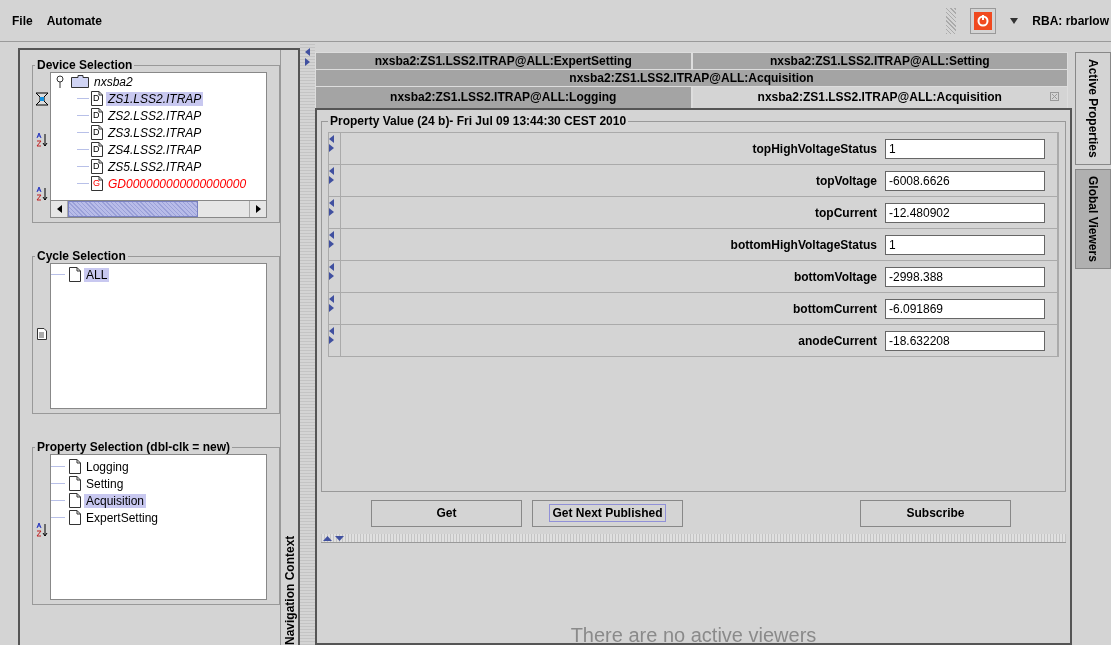 The width and height of the screenshot is (1111, 645). What do you see at coordinates (965, 308) in the screenshot?
I see `input-field: -6.091869` at bounding box center [965, 308].